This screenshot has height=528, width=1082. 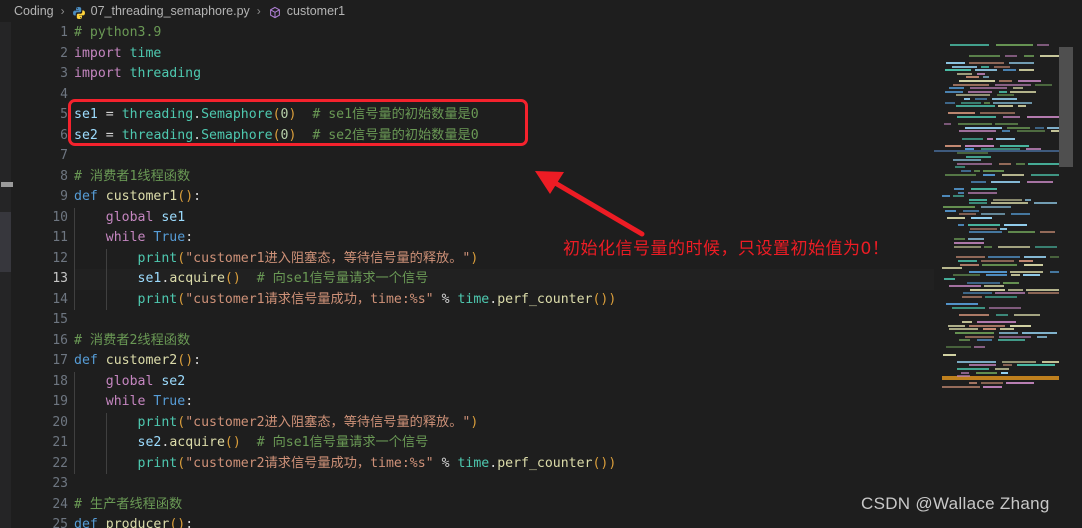 What do you see at coordinates (64, 94) in the screenshot?
I see `line-number: 4` at bounding box center [64, 94].